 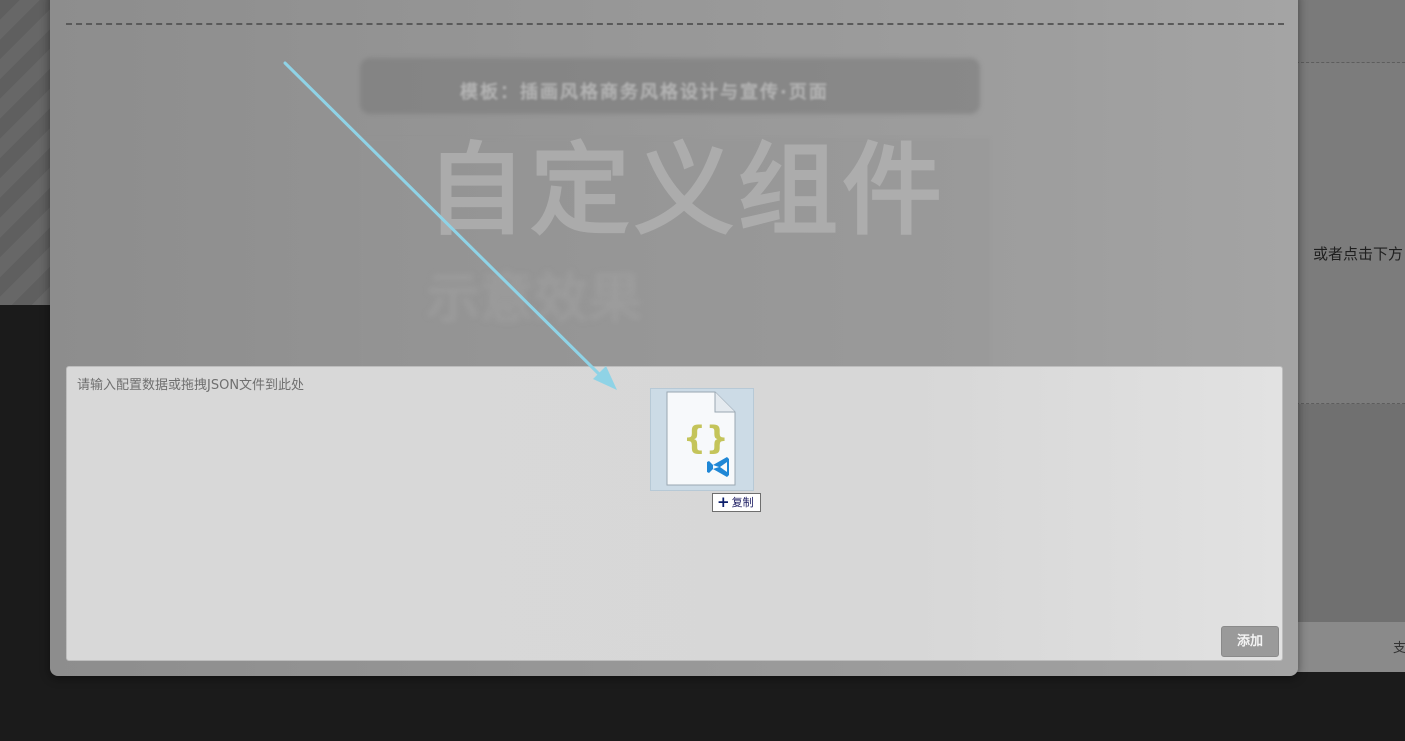 I want to click on modal-divider, so click(x=675, y=24).